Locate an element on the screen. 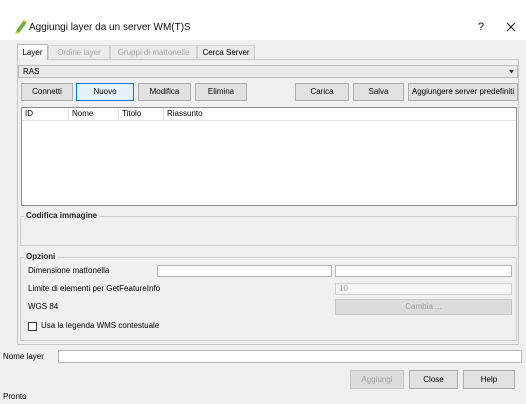 This screenshot has width=526, height=404. connect-button: Connetti is located at coordinates (47, 92).